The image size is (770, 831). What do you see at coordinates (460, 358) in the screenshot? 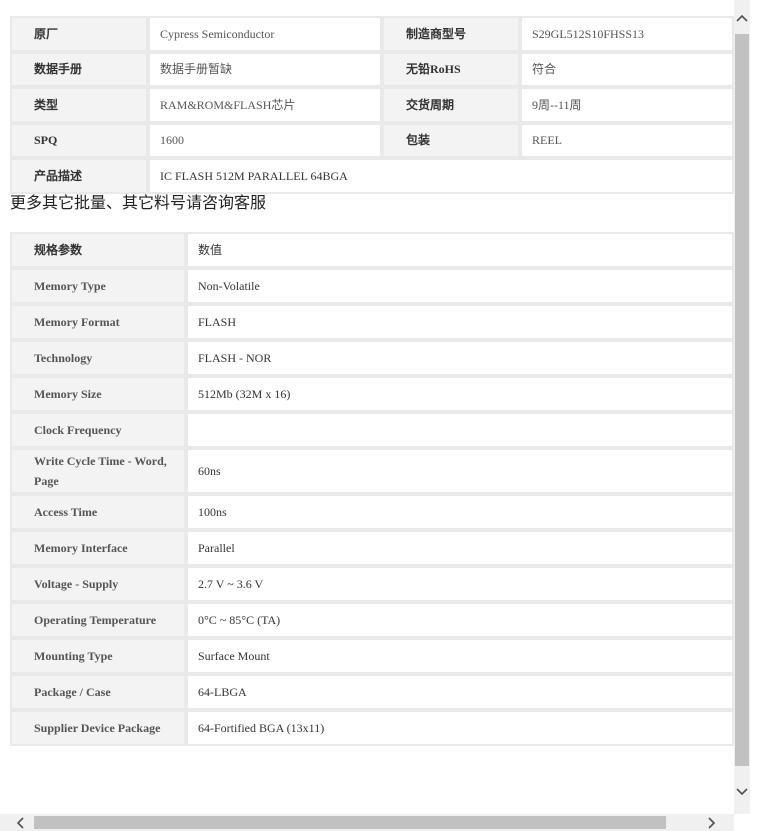
I see `spec-value: FLASH - NOR` at bounding box center [460, 358].